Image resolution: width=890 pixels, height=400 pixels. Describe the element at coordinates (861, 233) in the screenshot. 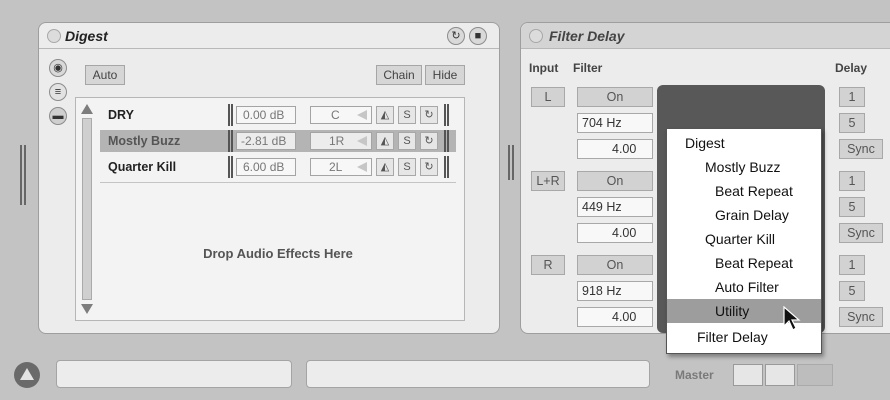

I see `delay-sync-lr: Sync` at that location.